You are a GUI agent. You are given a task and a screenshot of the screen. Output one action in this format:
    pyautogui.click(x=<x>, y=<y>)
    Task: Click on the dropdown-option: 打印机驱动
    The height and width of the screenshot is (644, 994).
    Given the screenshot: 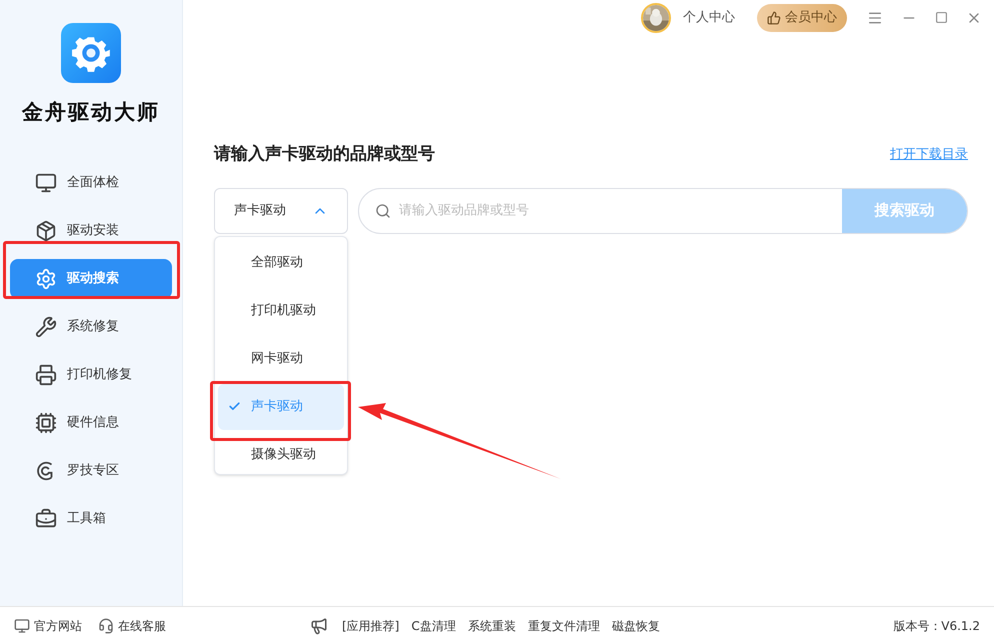 What is the action you would take?
    pyautogui.click(x=281, y=311)
    